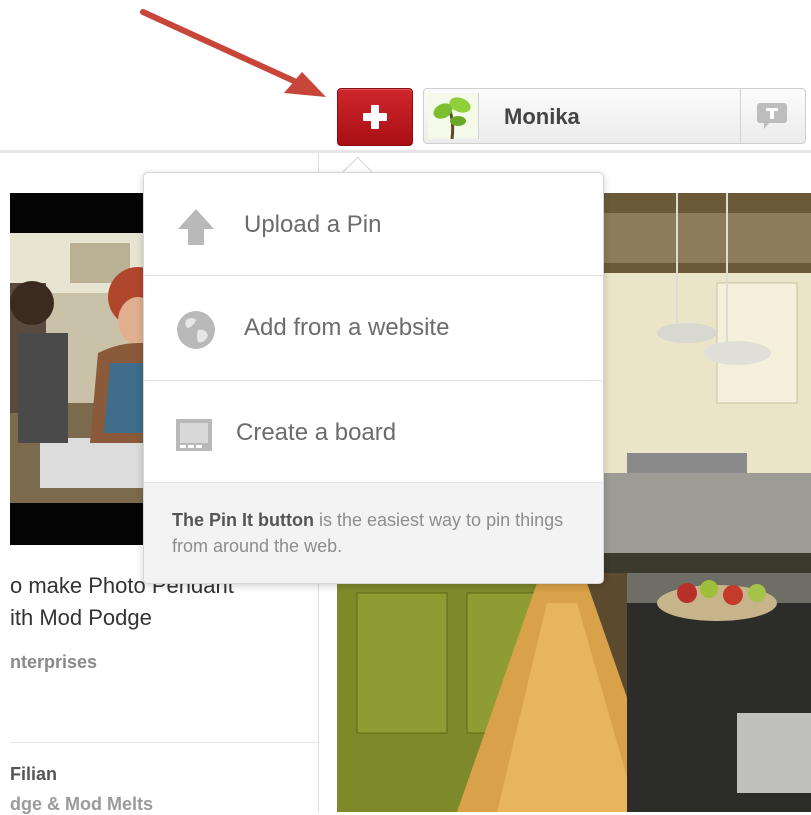 The height and width of the screenshot is (815, 811). I want to click on menu-item-upload-pin: Upload a Pin, so click(373, 225).